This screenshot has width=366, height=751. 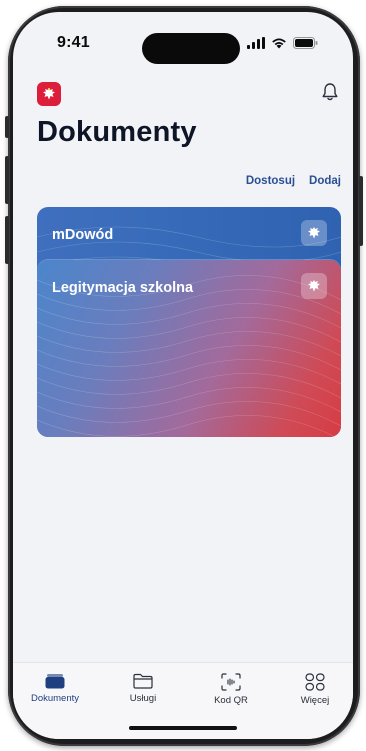 What do you see at coordinates (7, 240) in the screenshot?
I see `volume-down-button` at bounding box center [7, 240].